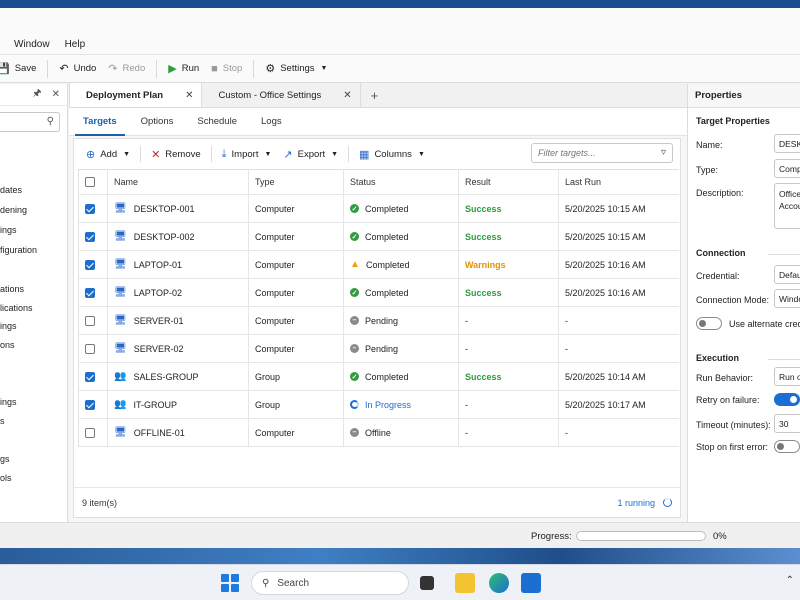  I want to click on run-button: ▶ Run, so click(183, 69).